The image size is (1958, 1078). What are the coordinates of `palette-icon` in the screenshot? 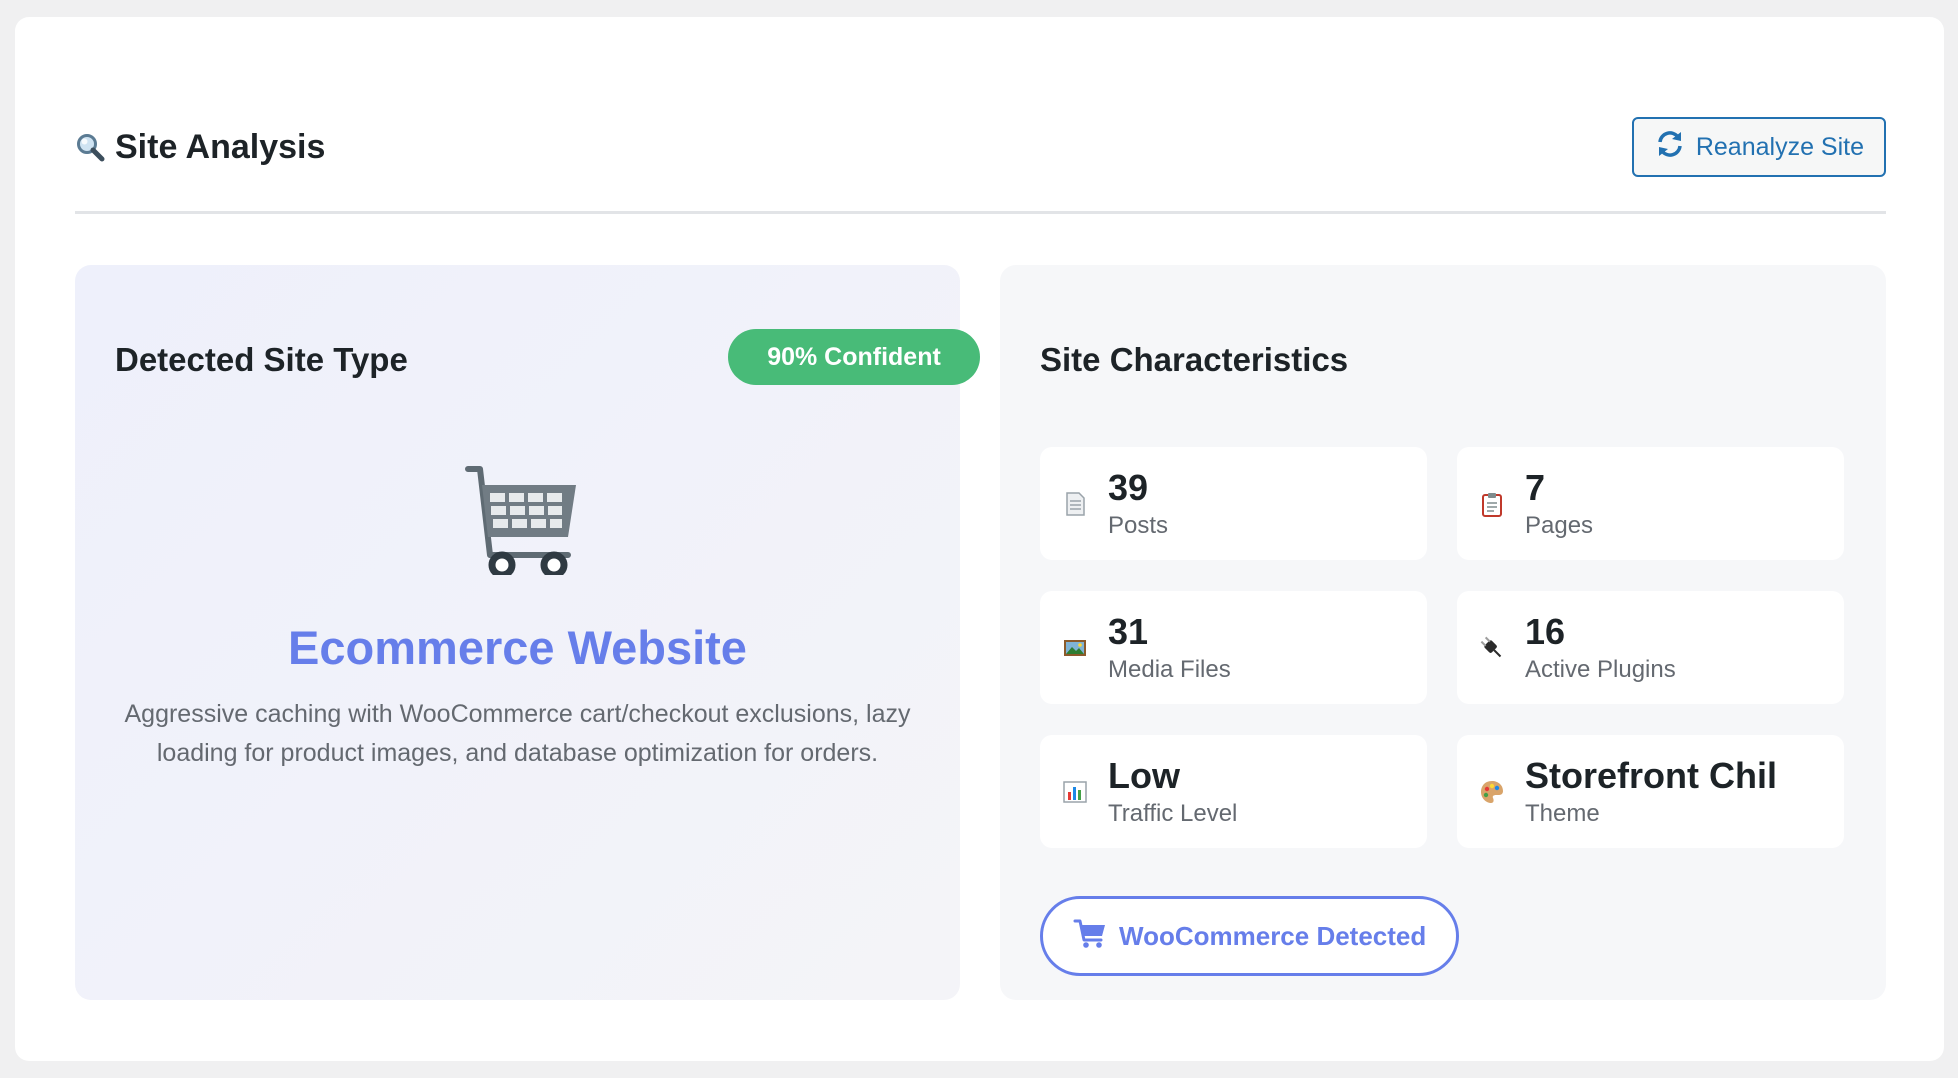 It's located at (1492, 792).